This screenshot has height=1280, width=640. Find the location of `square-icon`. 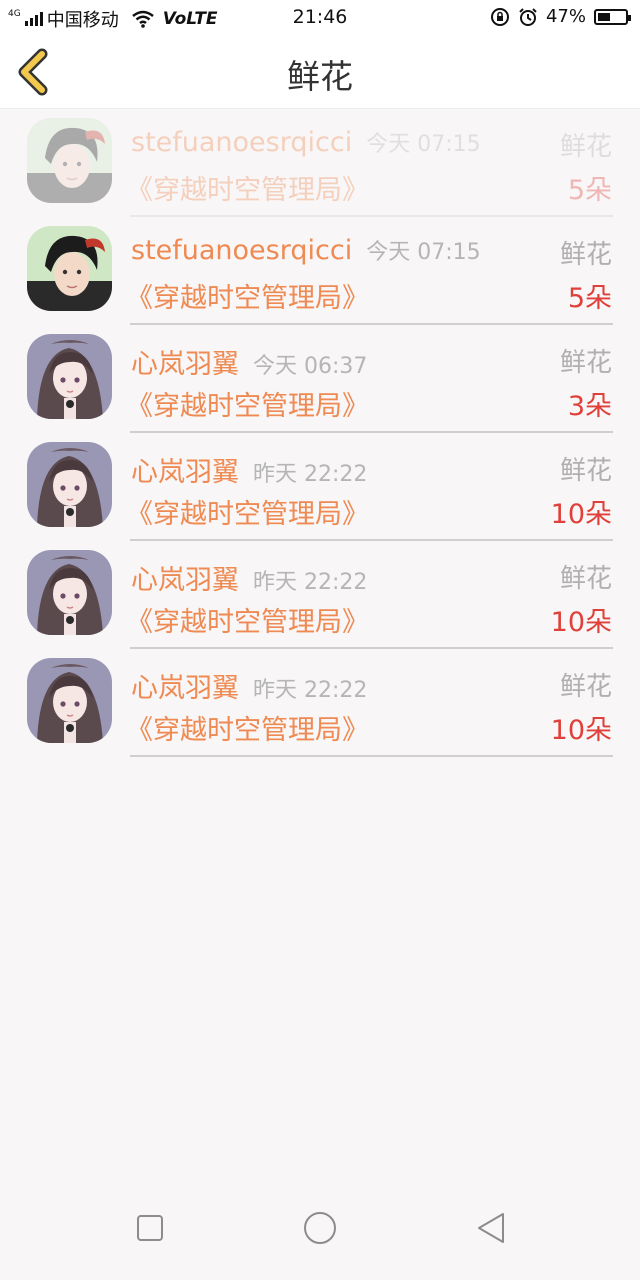

square-icon is located at coordinates (150, 1228).